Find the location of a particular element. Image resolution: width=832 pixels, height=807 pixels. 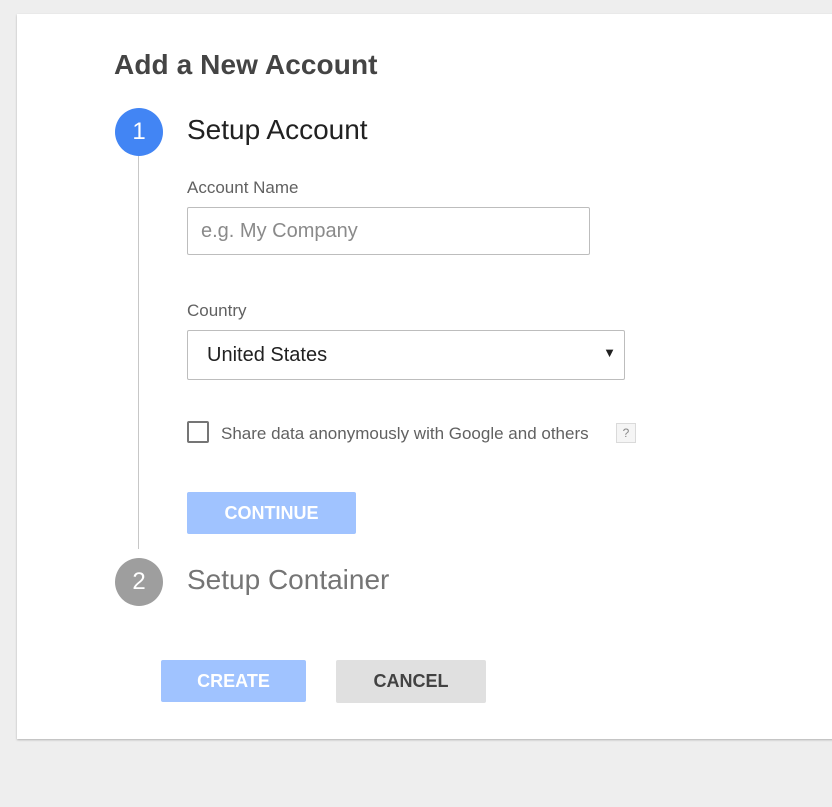

country-select: United States ▼ is located at coordinates (406, 355).